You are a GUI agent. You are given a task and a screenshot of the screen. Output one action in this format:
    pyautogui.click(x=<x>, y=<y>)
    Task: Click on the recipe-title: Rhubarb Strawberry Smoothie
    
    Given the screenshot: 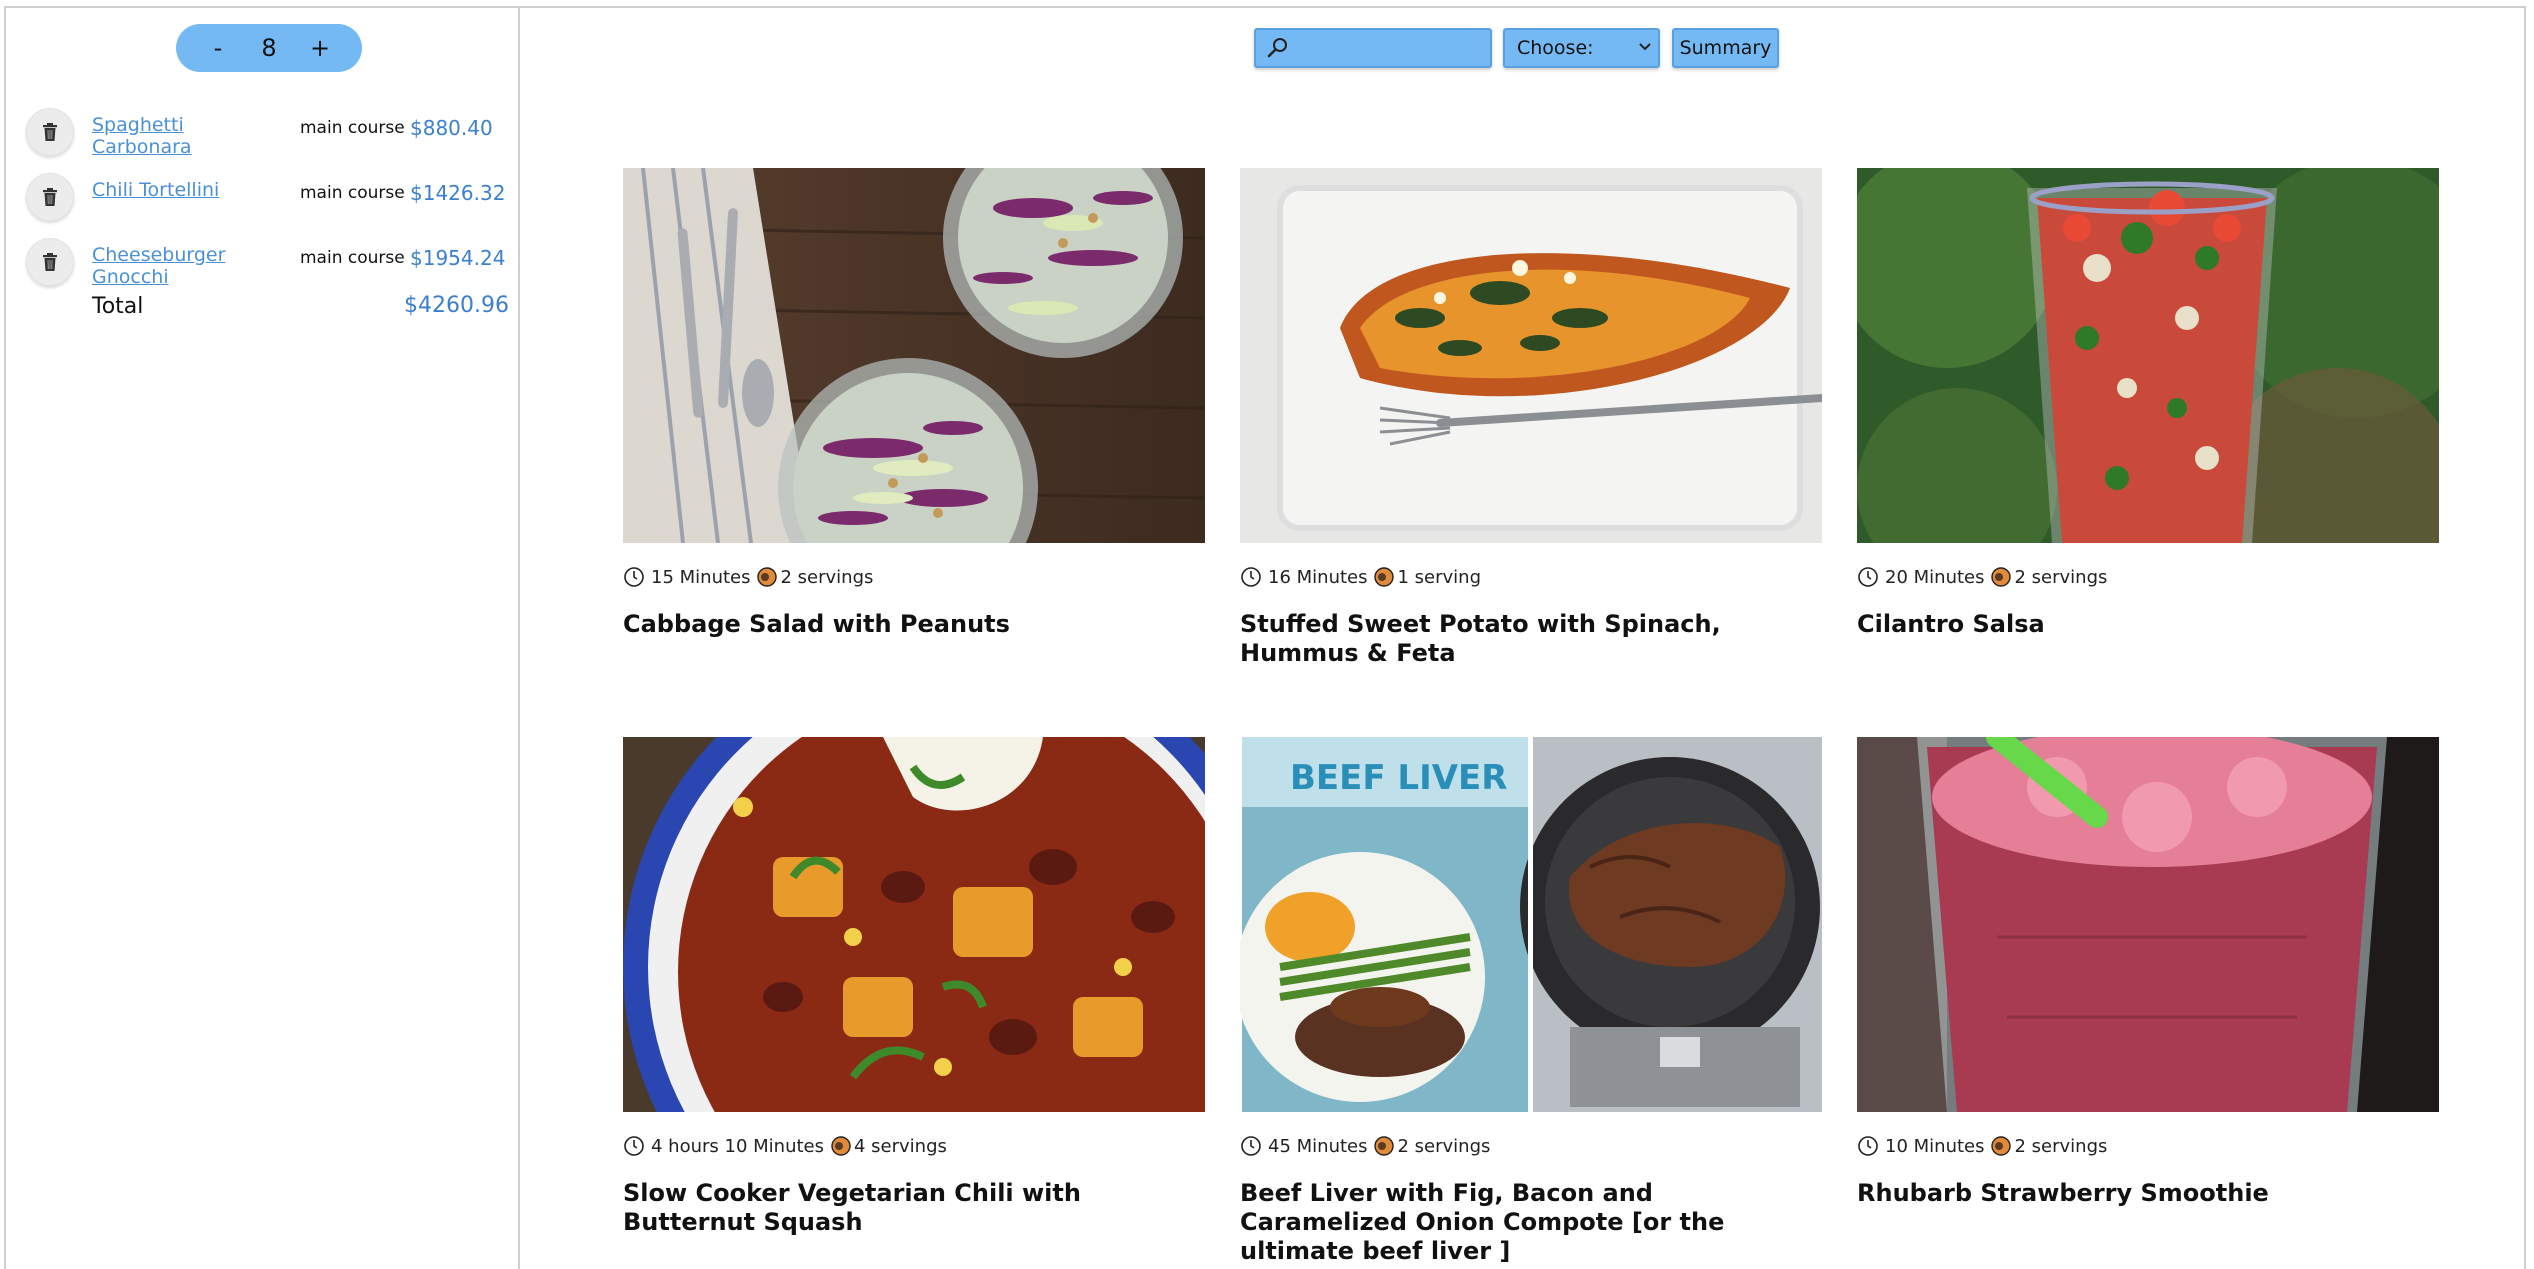 What is the action you would take?
    pyautogui.click(x=2148, y=1193)
    